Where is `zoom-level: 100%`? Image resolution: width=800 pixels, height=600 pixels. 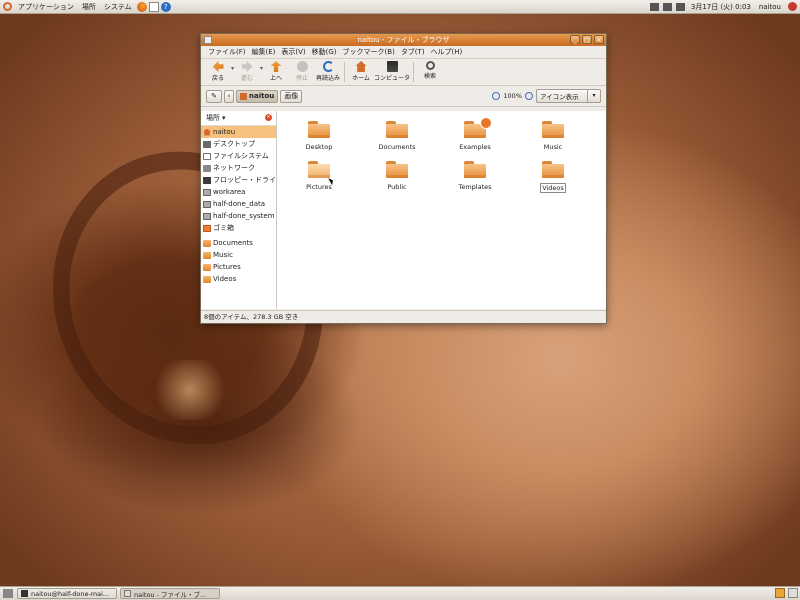 zoom-level: 100% is located at coordinates (512, 96).